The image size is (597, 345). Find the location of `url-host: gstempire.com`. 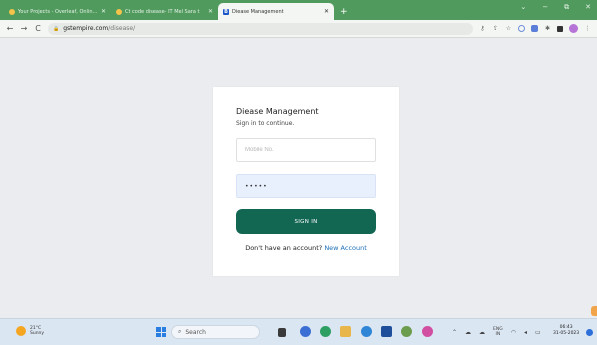

url-host: gstempire.com is located at coordinates (86, 28).